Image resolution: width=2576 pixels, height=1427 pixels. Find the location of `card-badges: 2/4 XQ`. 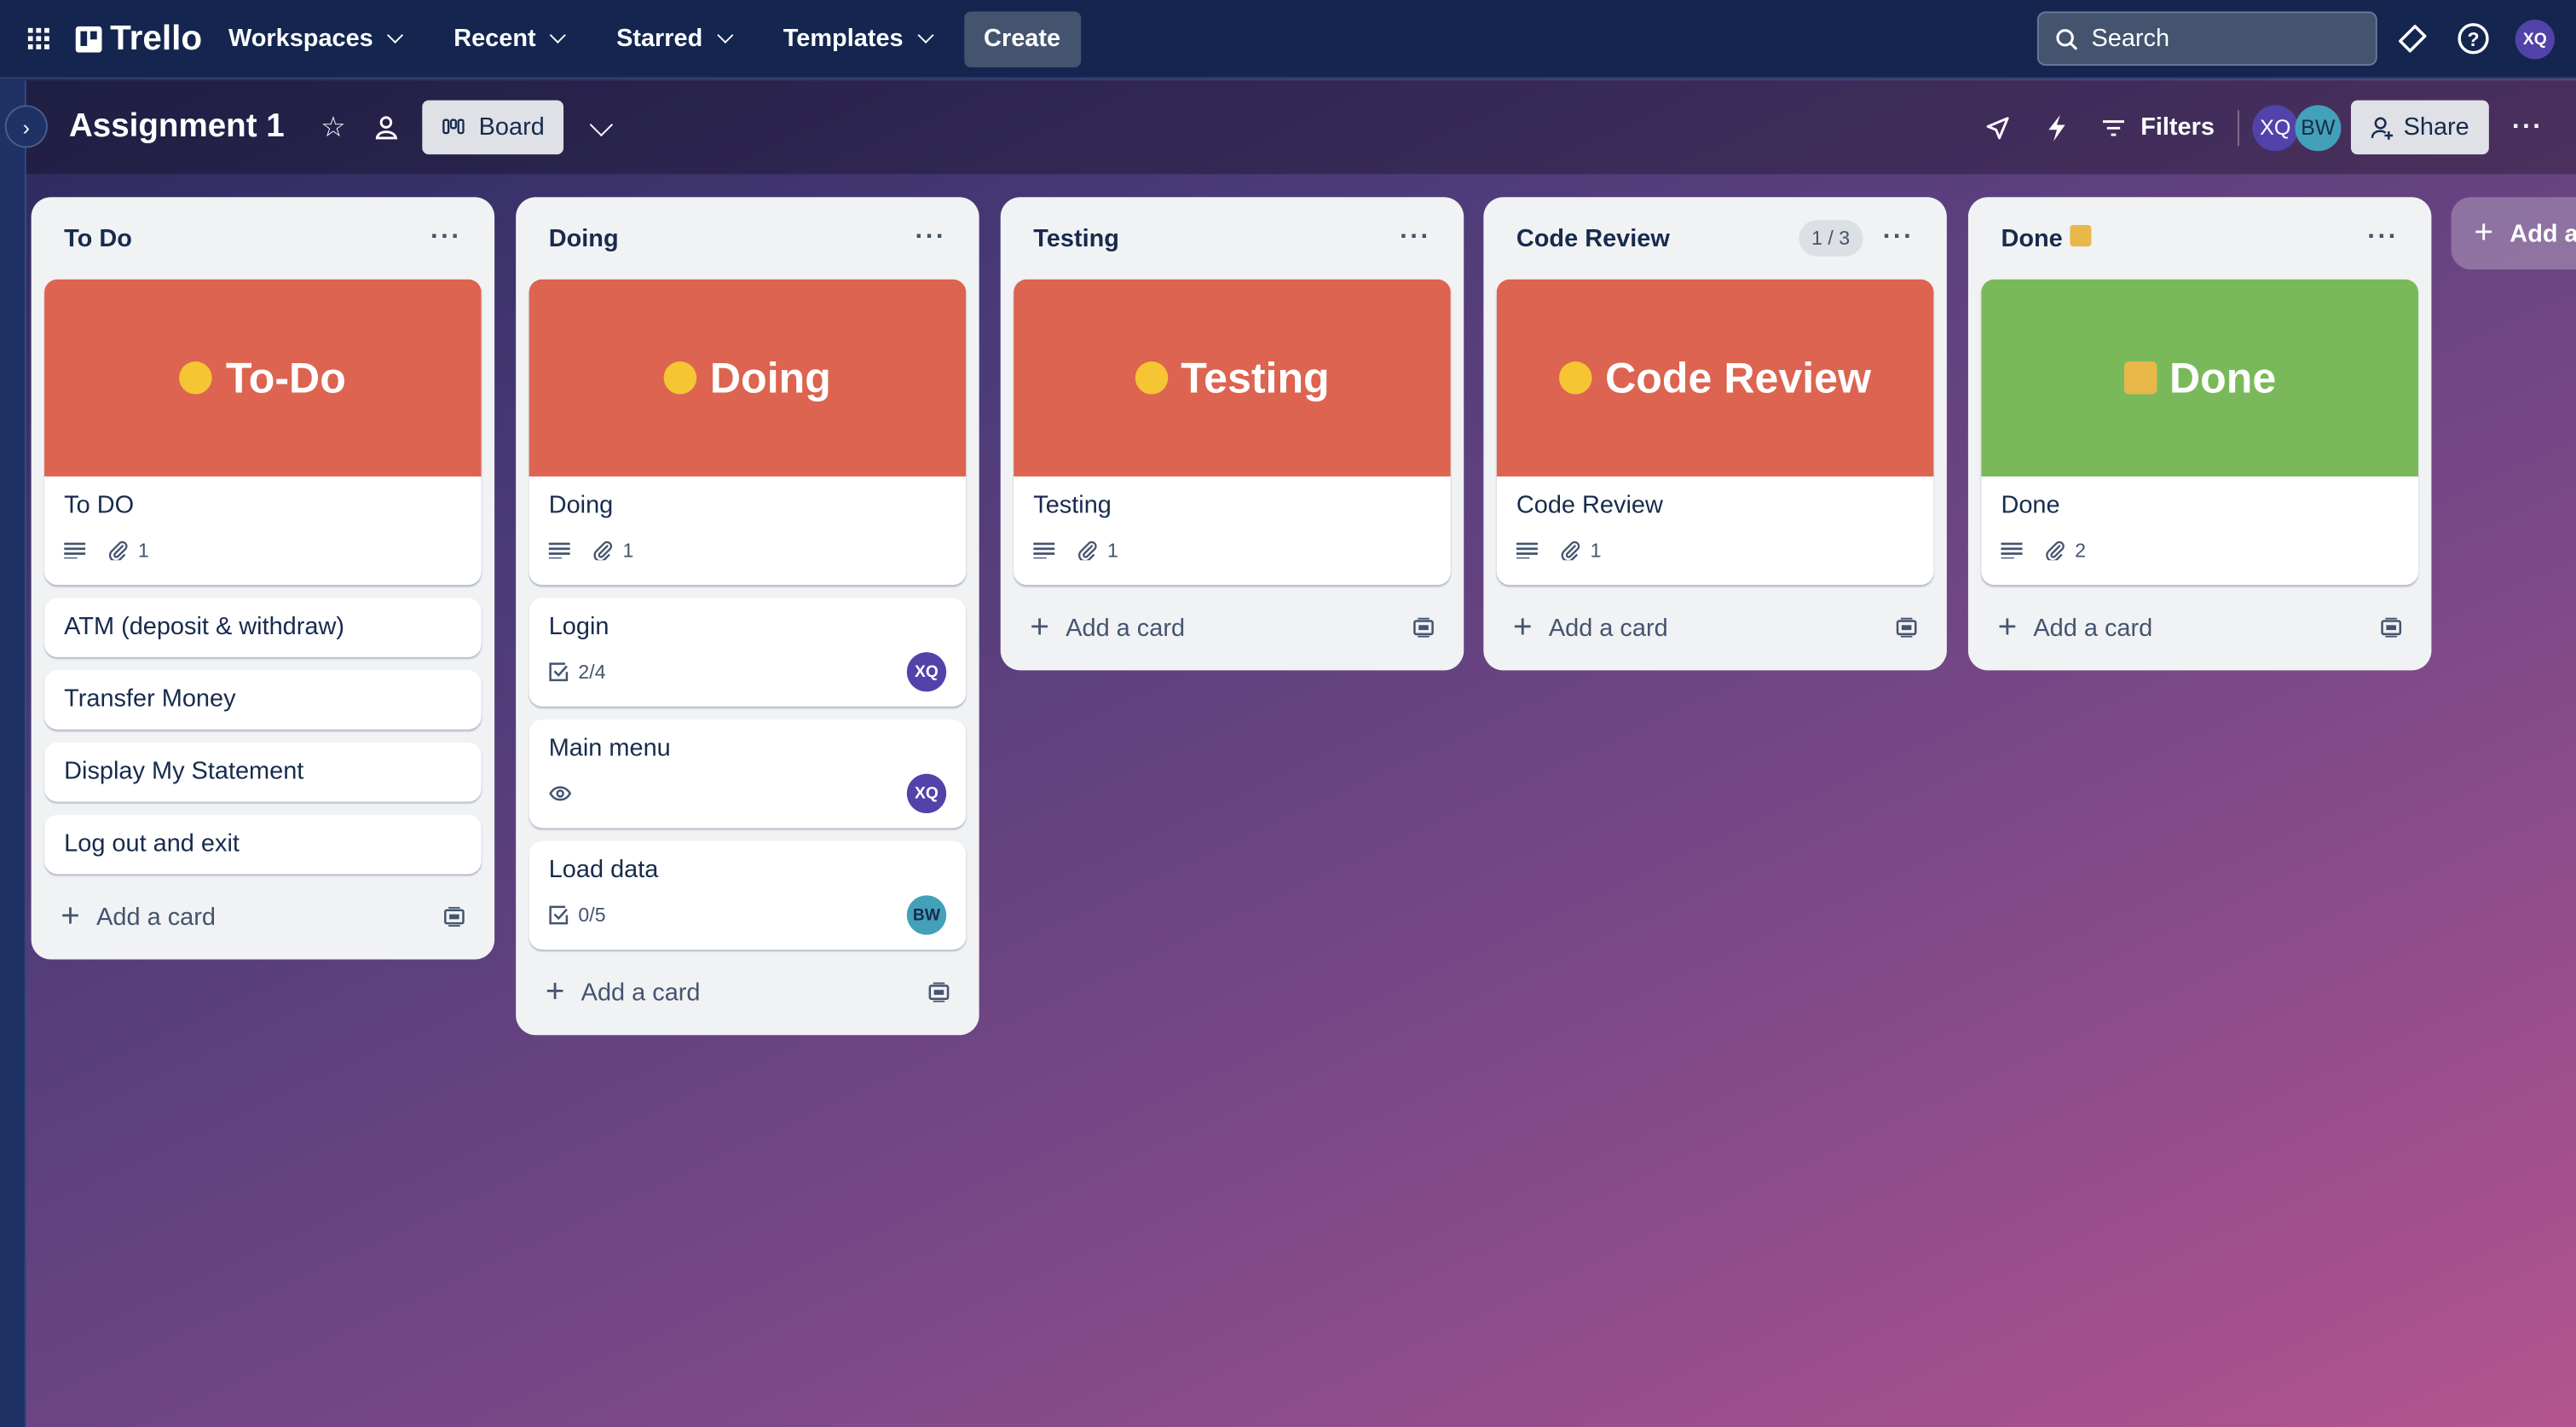

card-badges: 2/4 XQ is located at coordinates (748, 672).